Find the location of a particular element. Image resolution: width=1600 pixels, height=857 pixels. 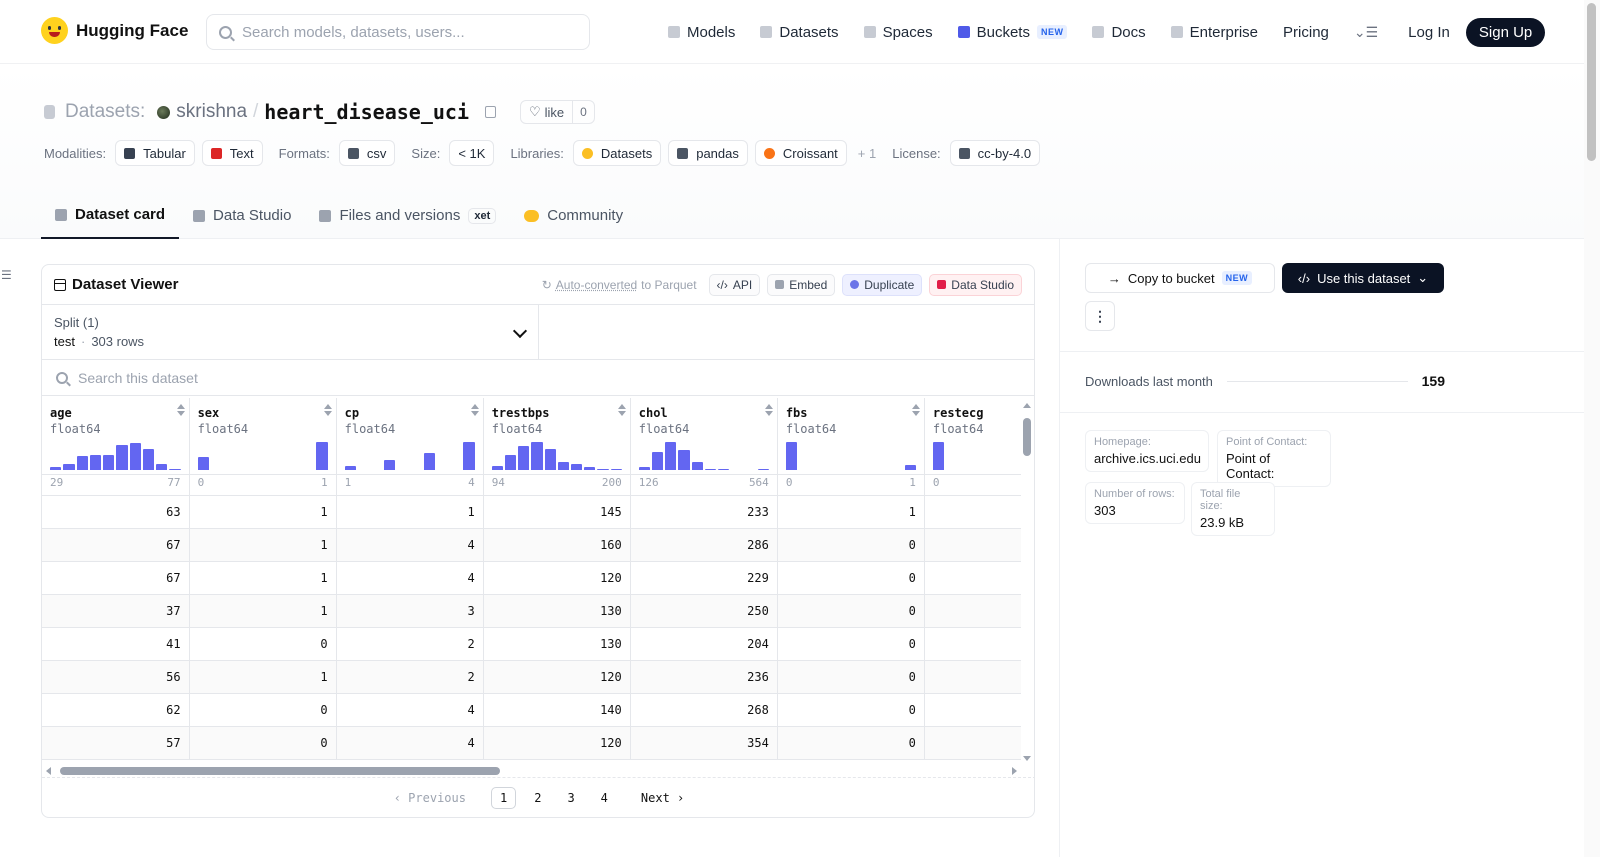

use-this-dataset-button: ‹/› Use this dataset ⌄ is located at coordinates (1363, 278).